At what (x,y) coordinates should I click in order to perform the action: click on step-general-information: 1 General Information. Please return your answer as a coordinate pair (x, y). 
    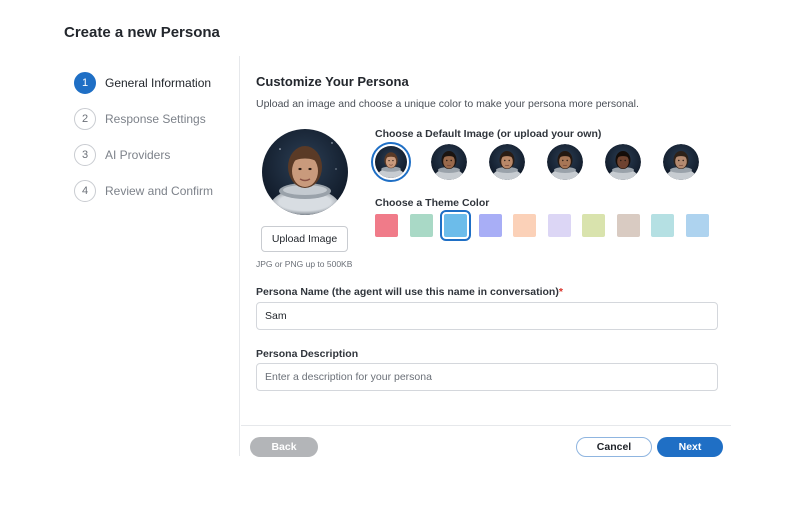
    Looking at the image, I should click on (154, 83).